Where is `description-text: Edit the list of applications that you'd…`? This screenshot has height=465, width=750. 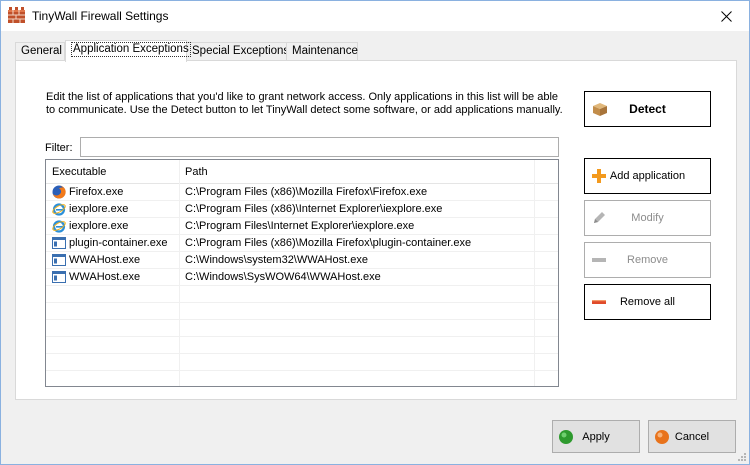
description-text: Edit the list of applications that you'd… is located at coordinates (304, 103).